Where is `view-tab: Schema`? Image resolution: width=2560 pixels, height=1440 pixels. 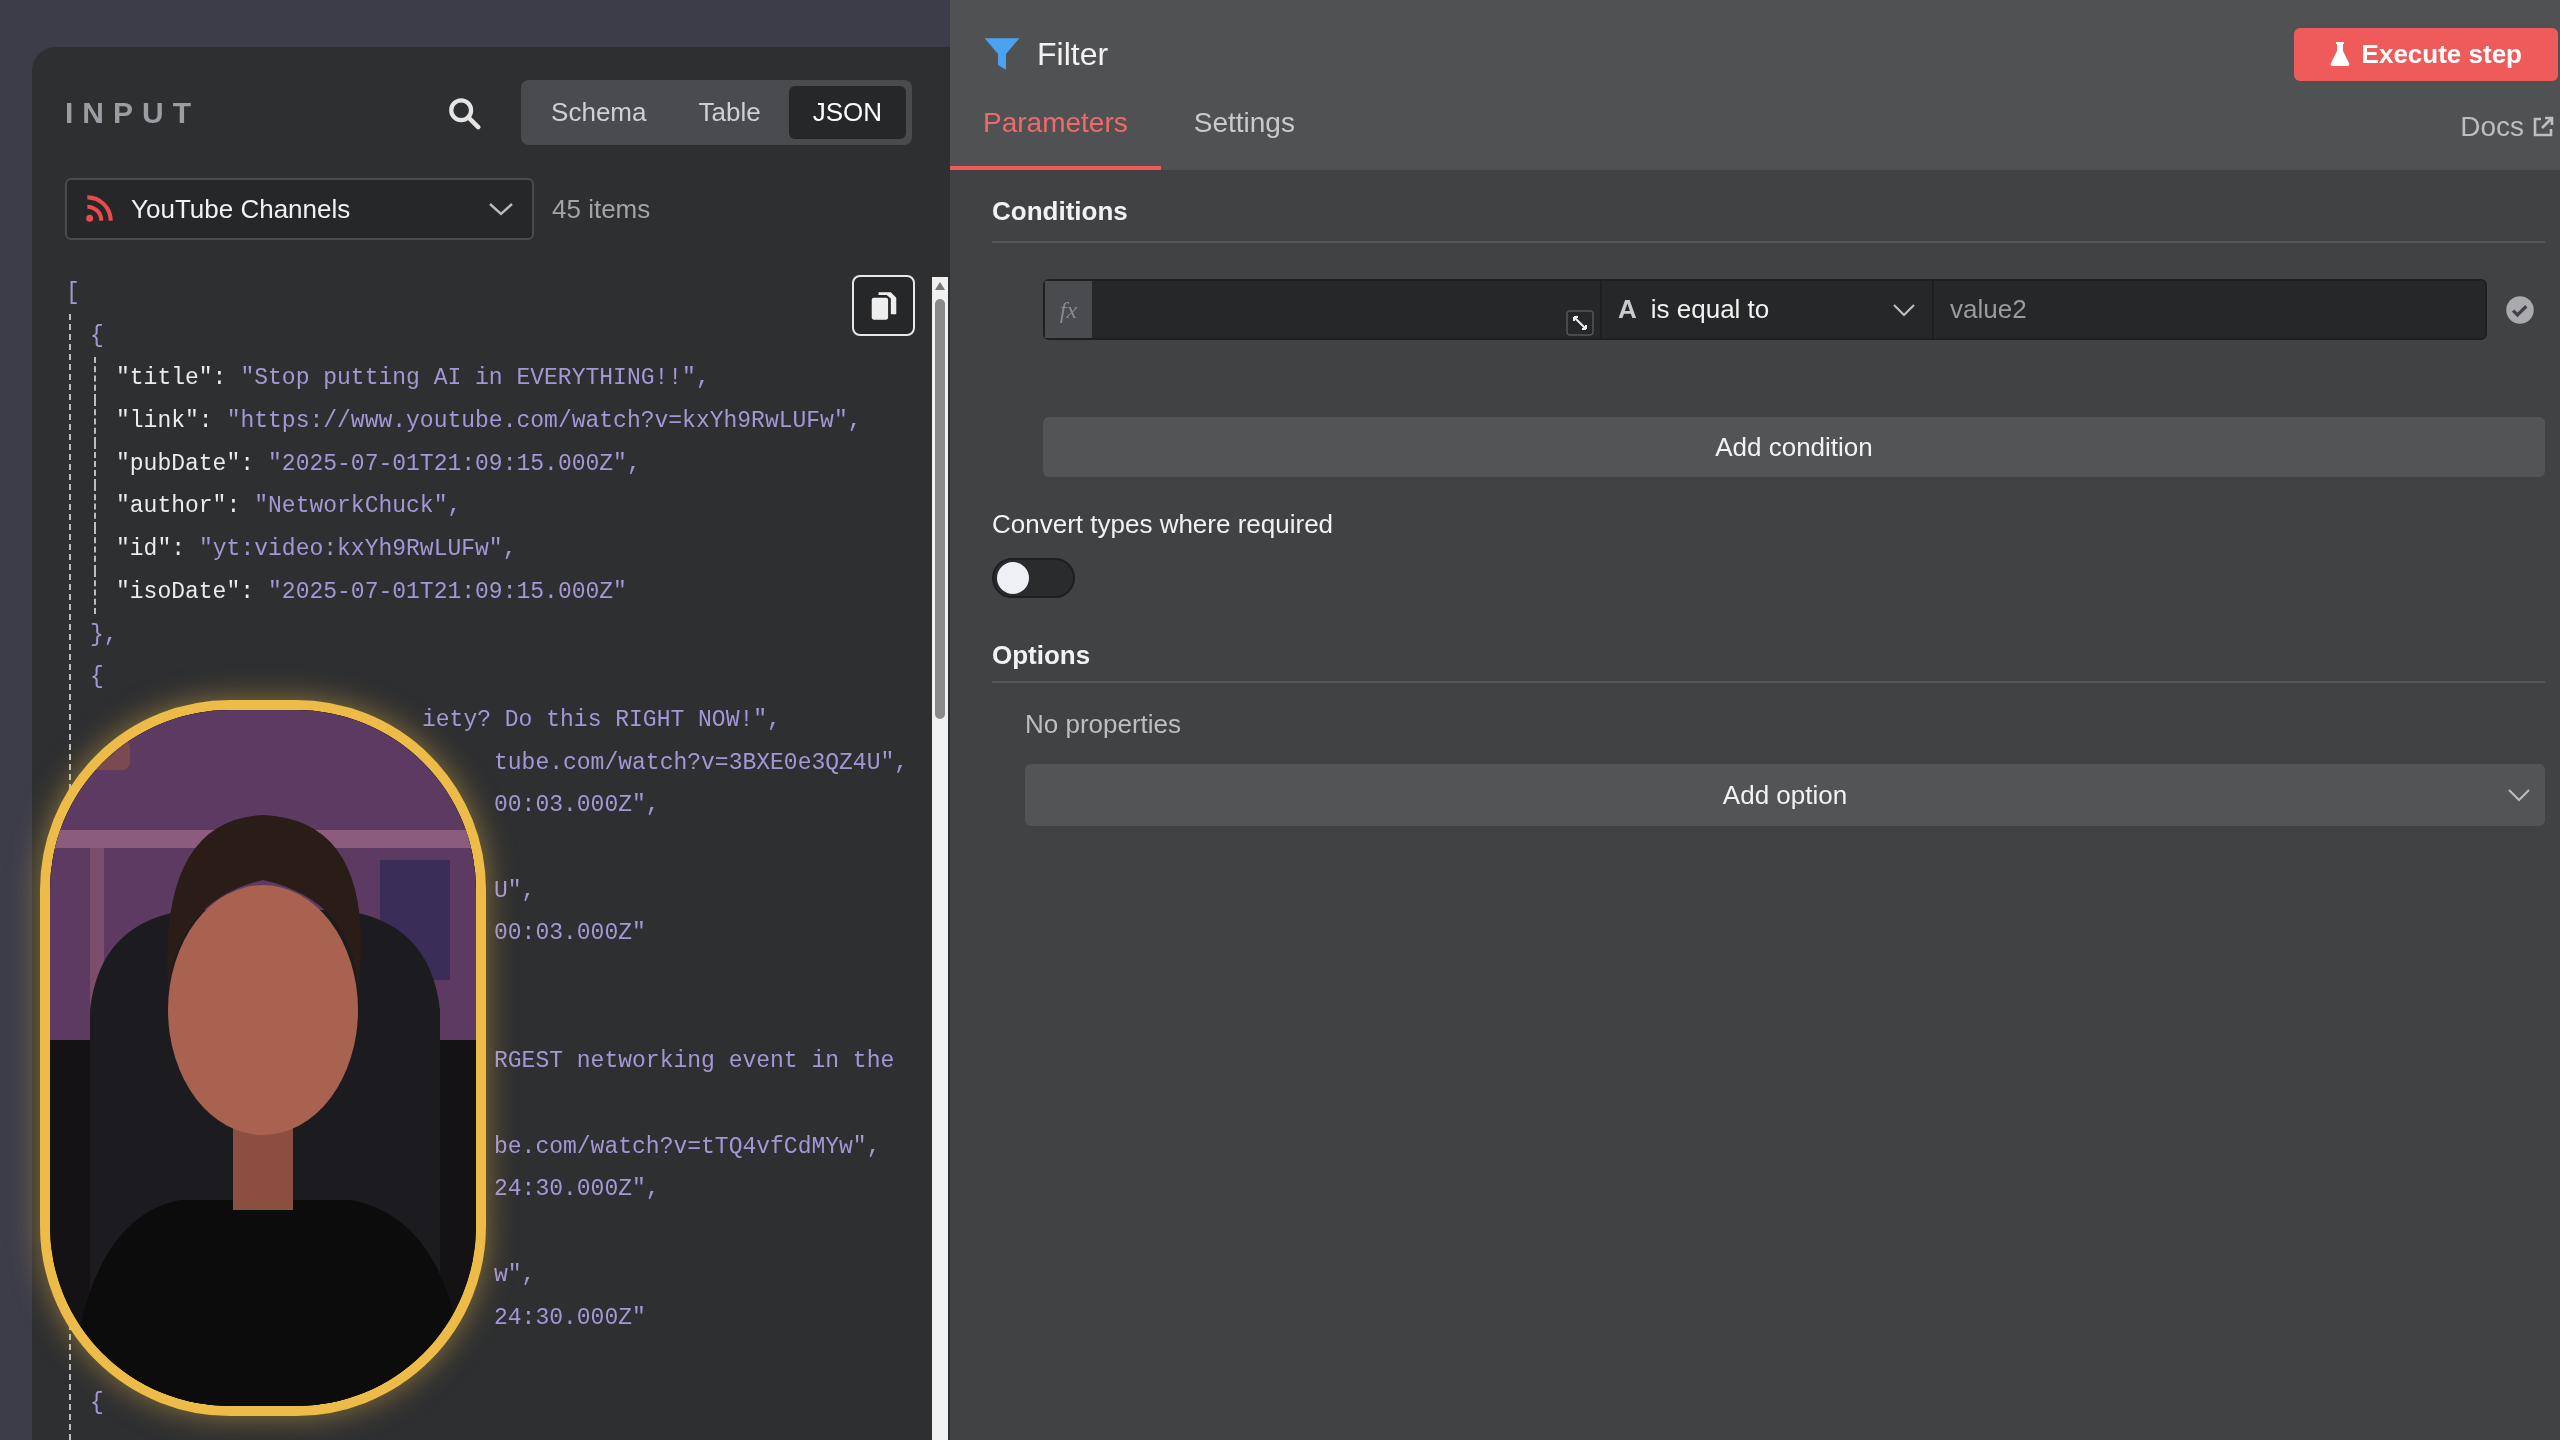
view-tab: Schema is located at coordinates (599, 112).